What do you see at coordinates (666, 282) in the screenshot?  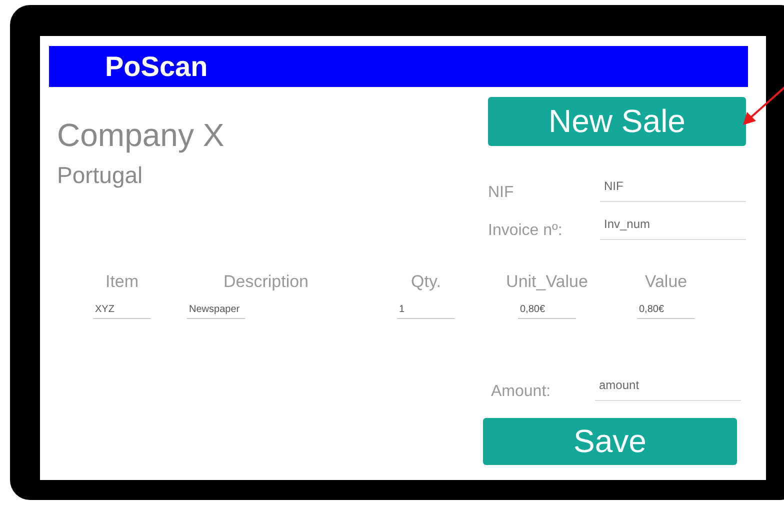 I see `column-header: Value` at bounding box center [666, 282].